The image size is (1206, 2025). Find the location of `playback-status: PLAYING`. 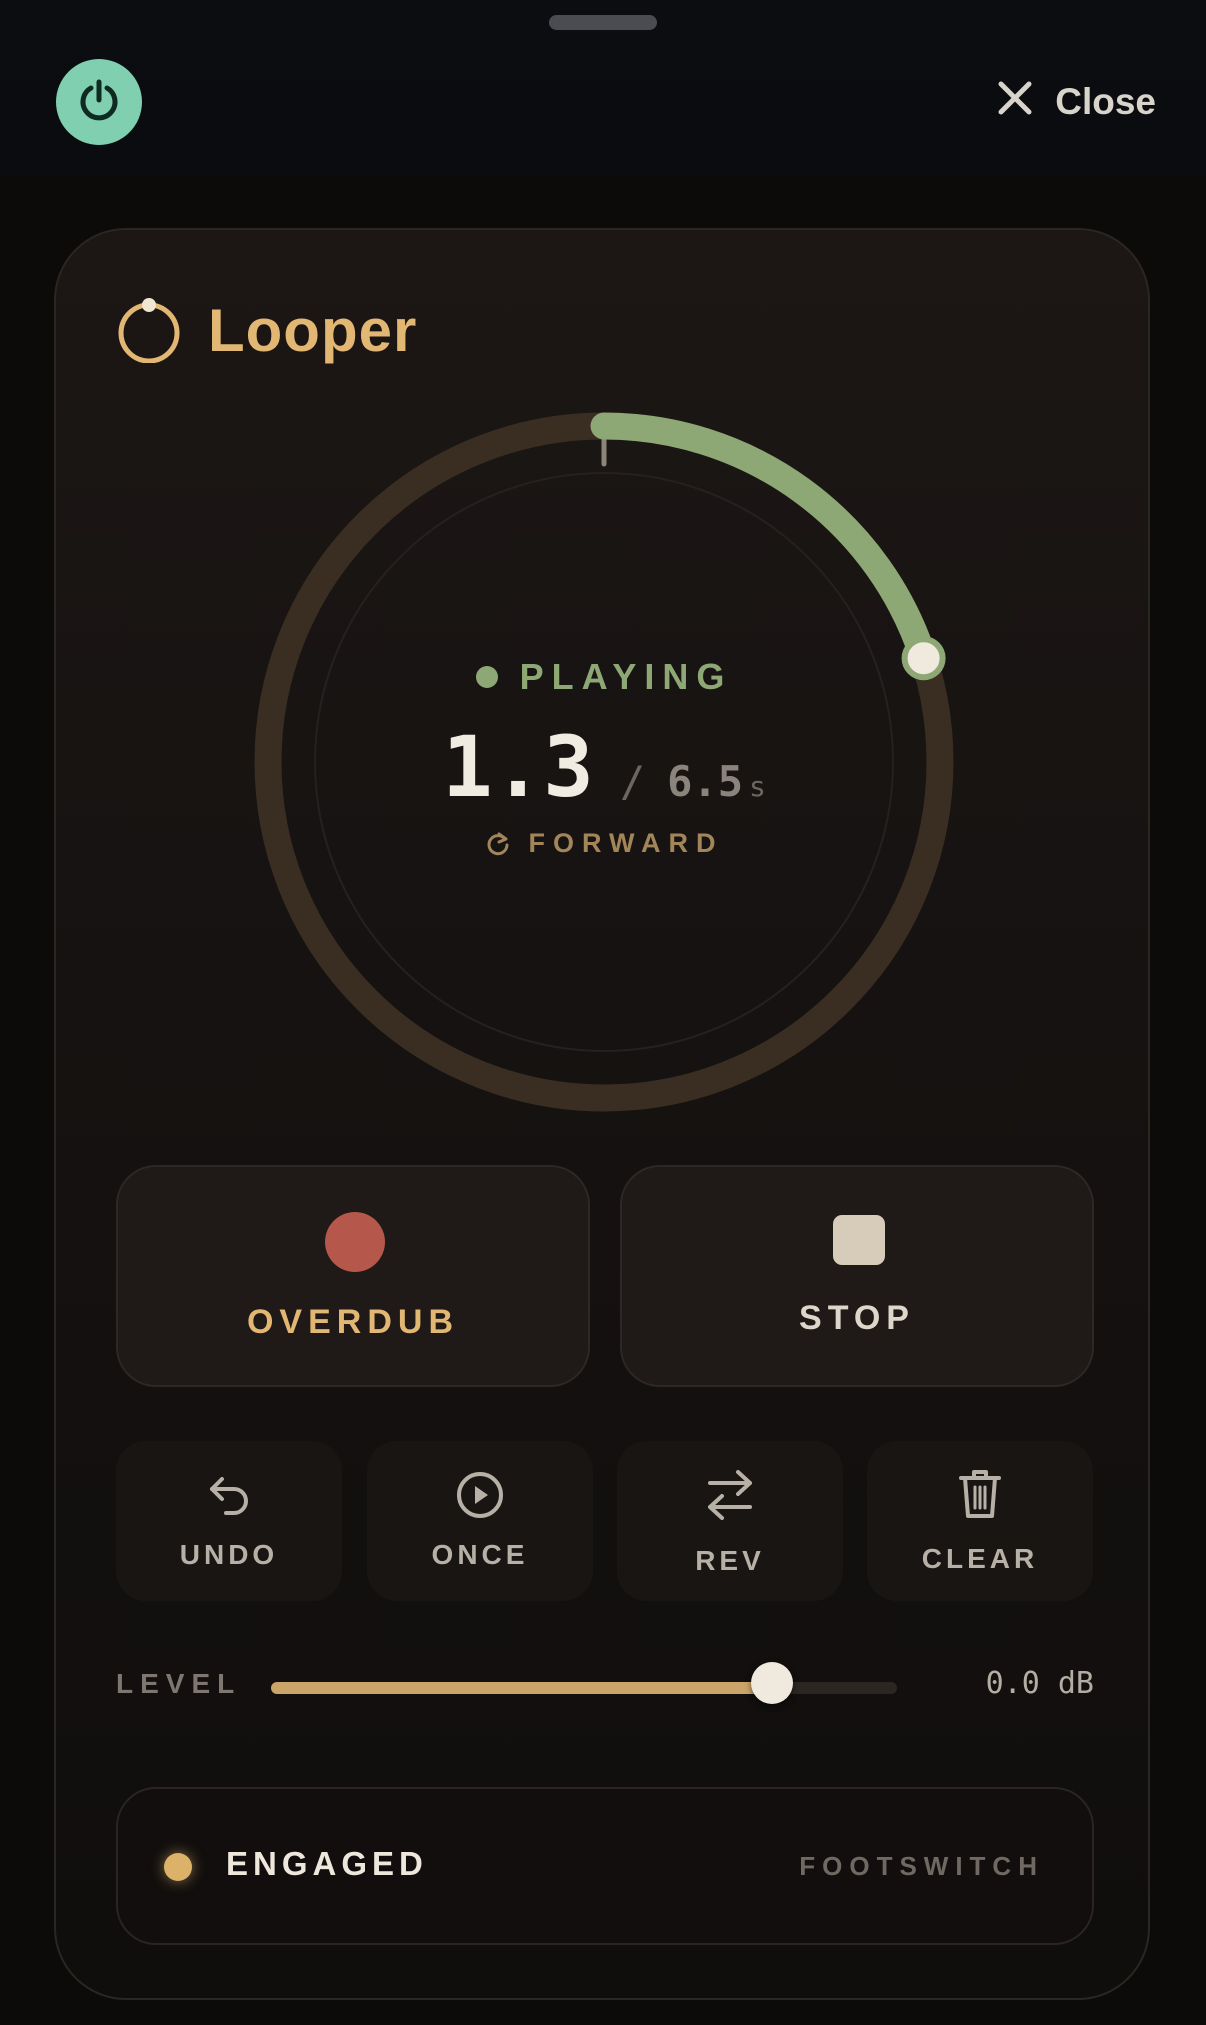

playback-status: PLAYING is located at coordinates (604, 677).